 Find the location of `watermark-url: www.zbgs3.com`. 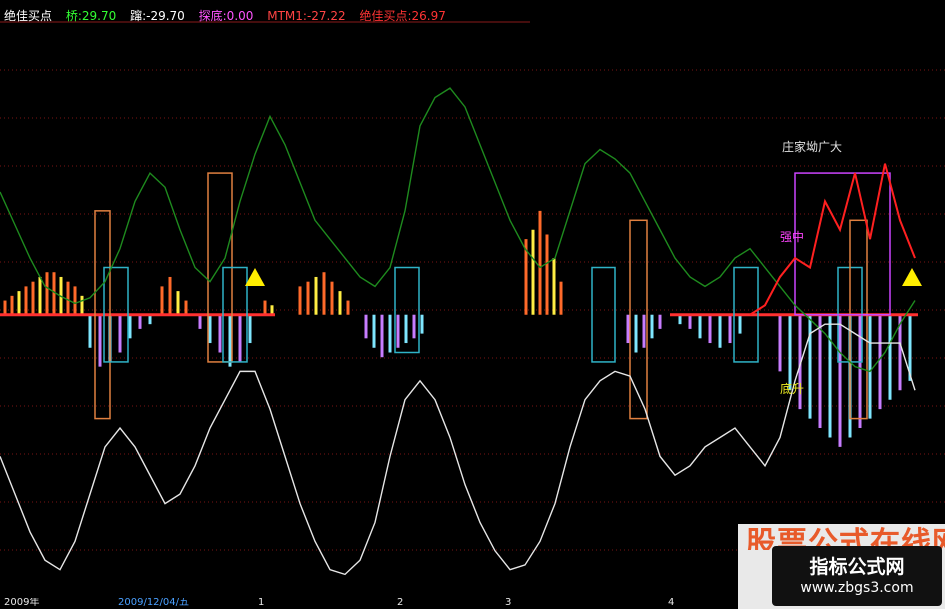

watermark-url: www.zbgs3.com is located at coordinates (857, 588).